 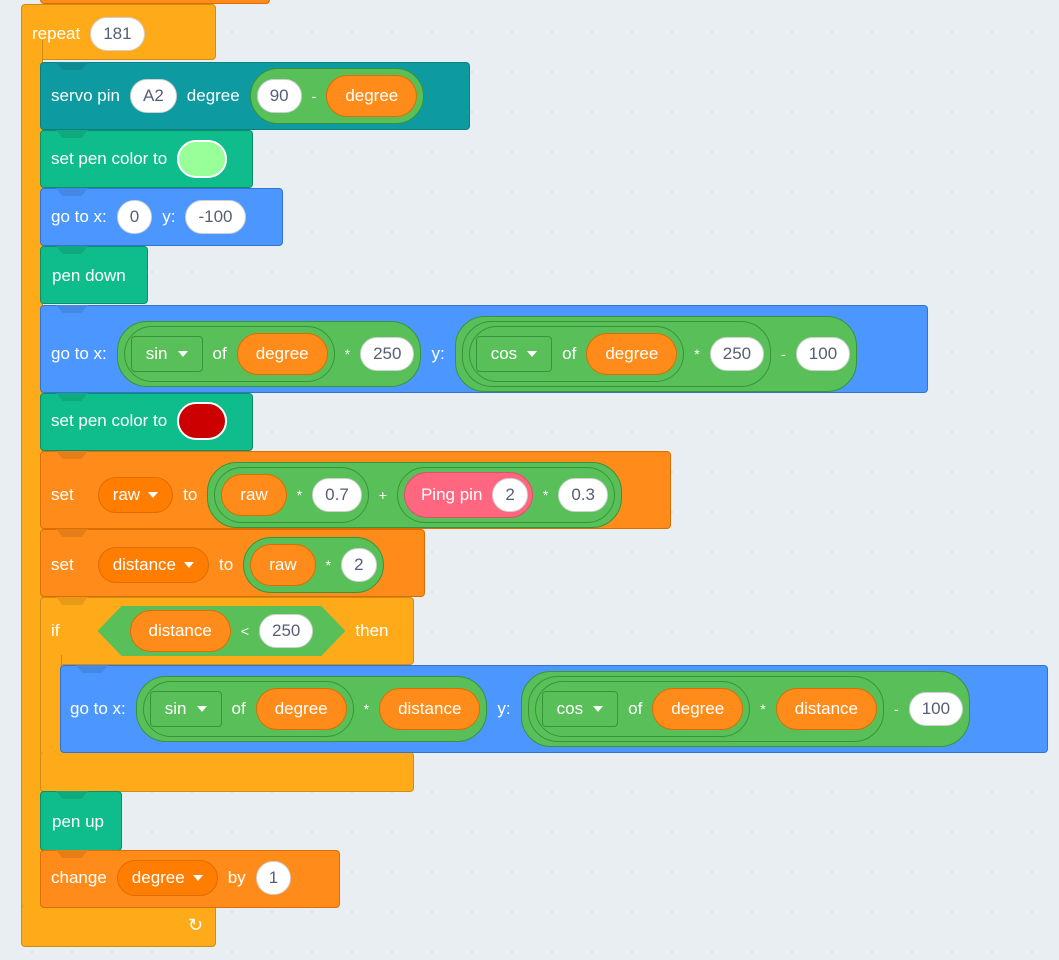 What do you see at coordinates (56, 33) in the screenshot?
I see `repeat-label: repeat` at bounding box center [56, 33].